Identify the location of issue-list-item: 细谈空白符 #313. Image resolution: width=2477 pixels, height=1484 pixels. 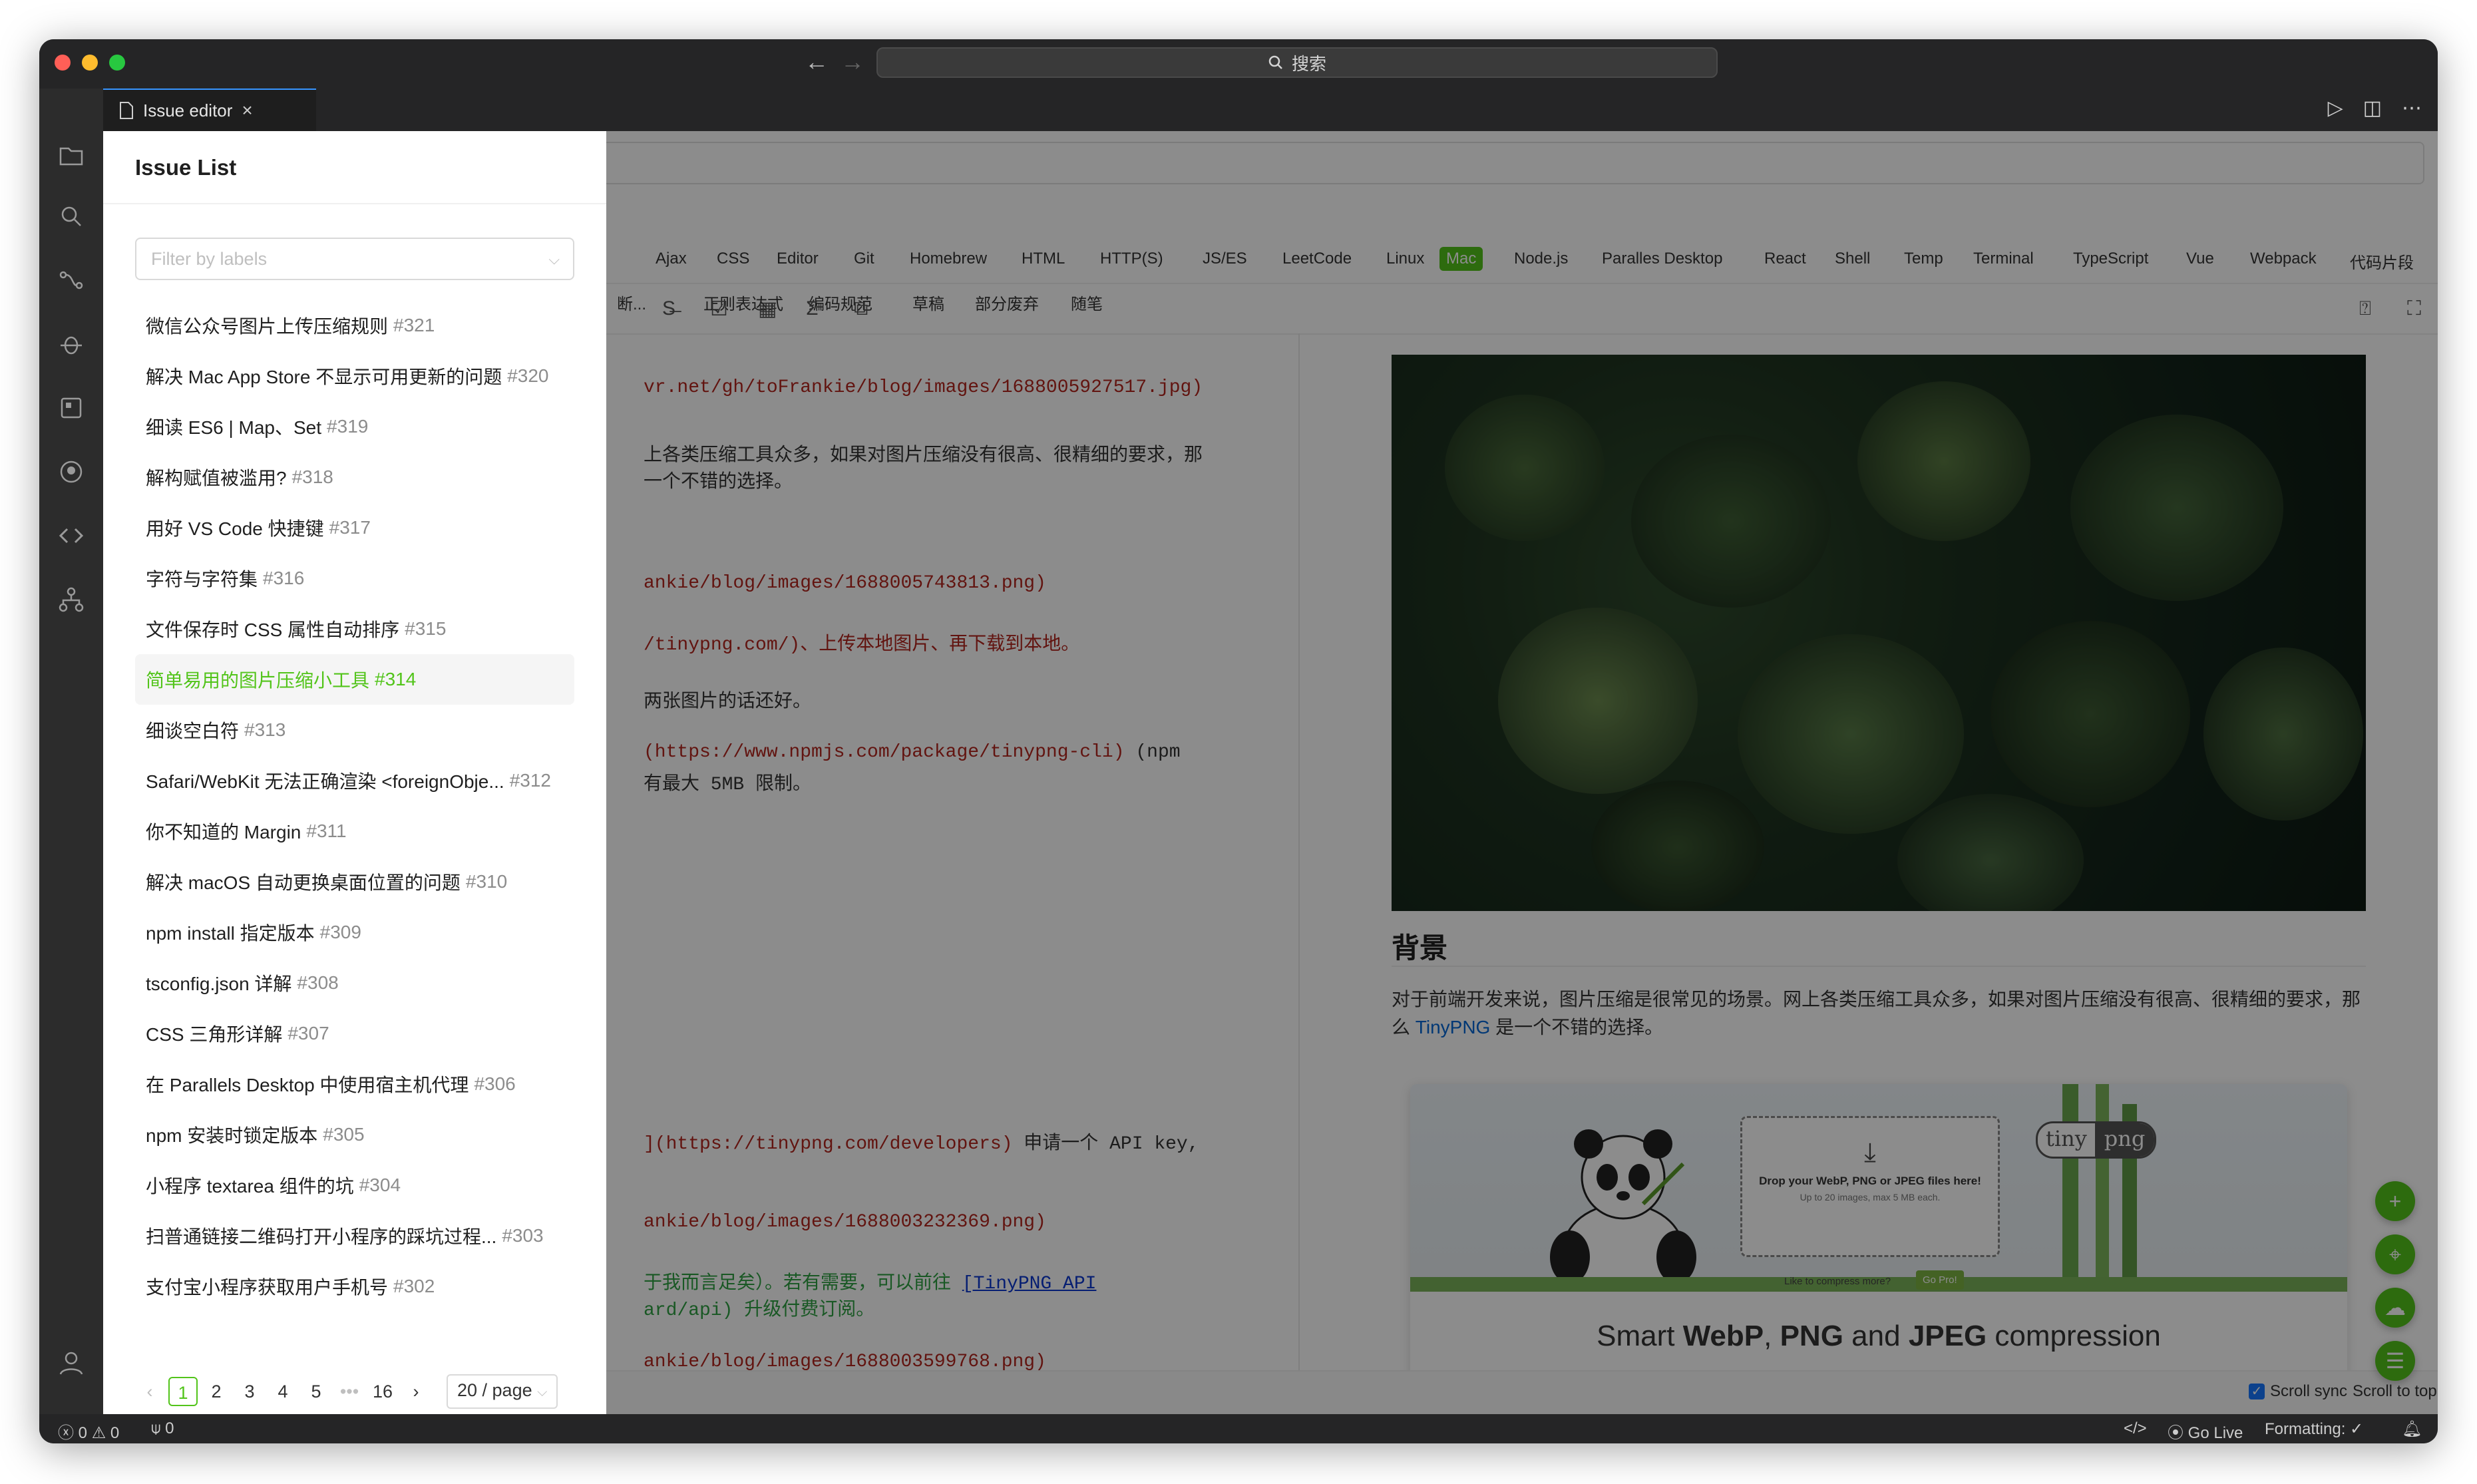
(355, 730).